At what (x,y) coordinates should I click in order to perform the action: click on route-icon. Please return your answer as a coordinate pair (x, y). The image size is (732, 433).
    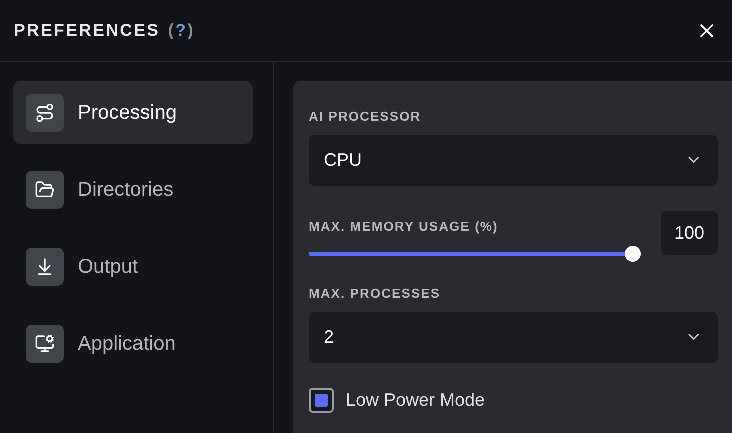
    Looking at the image, I should click on (45, 112).